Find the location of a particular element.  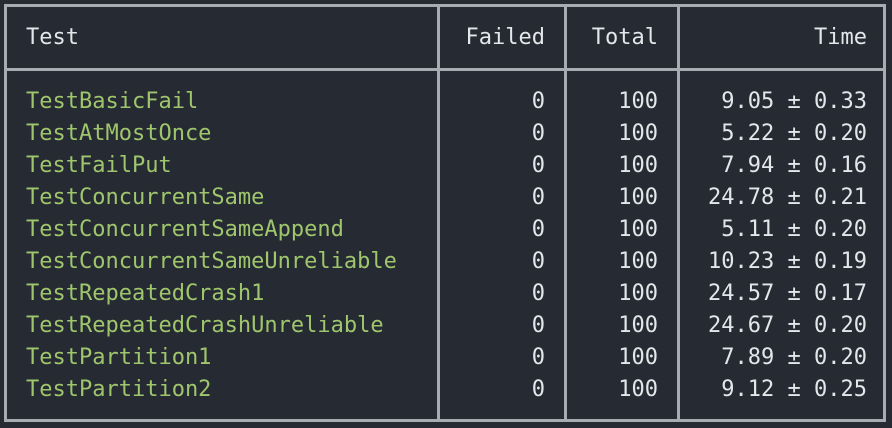

time-cell: 24.78 ± 0.21 is located at coordinates (787, 197).